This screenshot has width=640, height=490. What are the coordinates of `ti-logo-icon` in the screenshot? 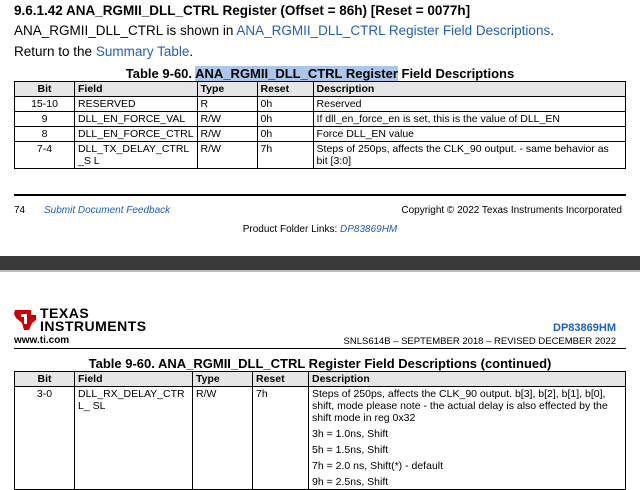 It's located at (25, 321).